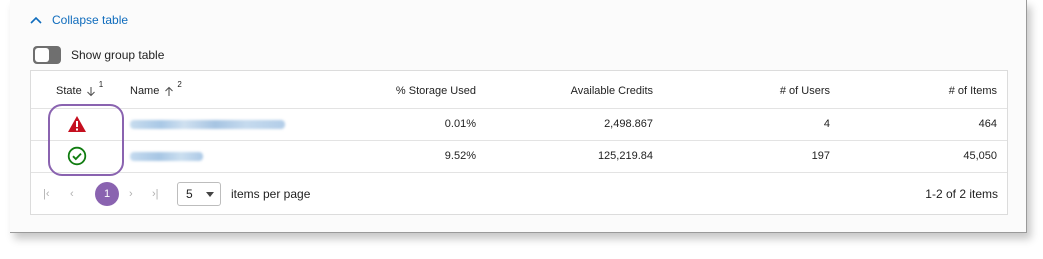  I want to click on column-header-storage: % Storage Used, so click(436, 91).